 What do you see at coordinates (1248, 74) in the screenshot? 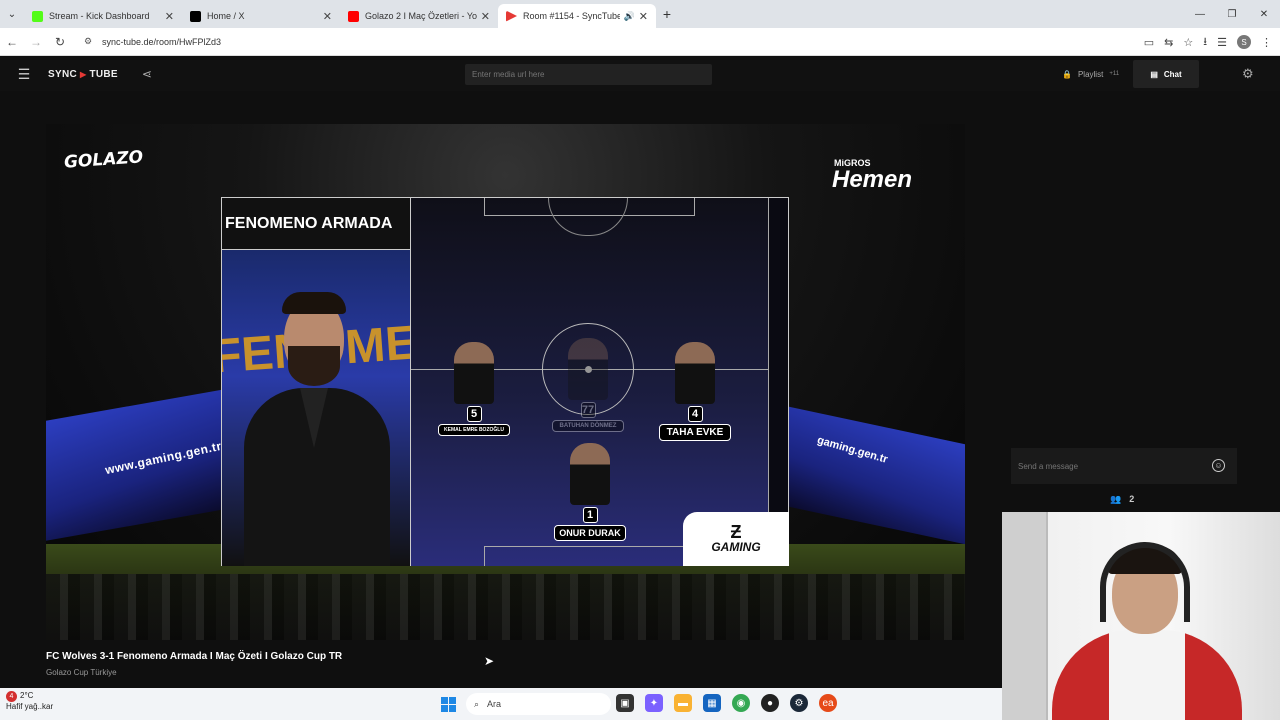
I see `settings-gear-icon: ⚙` at bounding box center [1248, 74].